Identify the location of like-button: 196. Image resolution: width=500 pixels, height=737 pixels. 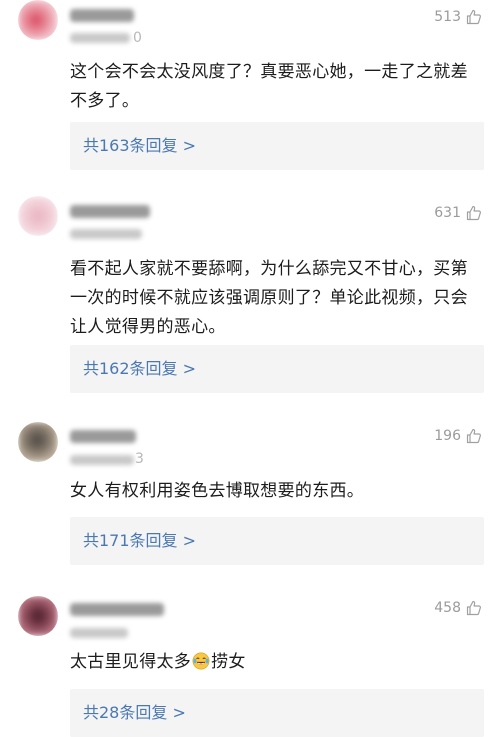
(458, 436).